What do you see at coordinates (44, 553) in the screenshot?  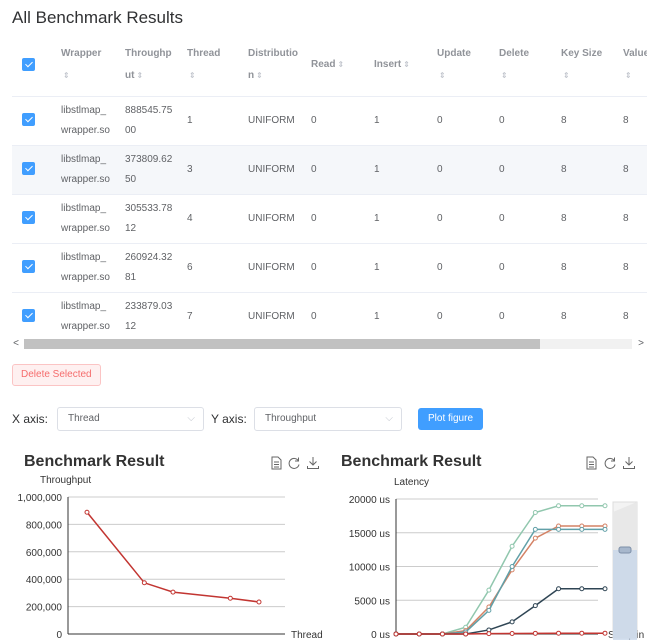 I see `y-tick-label: 600,000` at bounding box center [44, 553].